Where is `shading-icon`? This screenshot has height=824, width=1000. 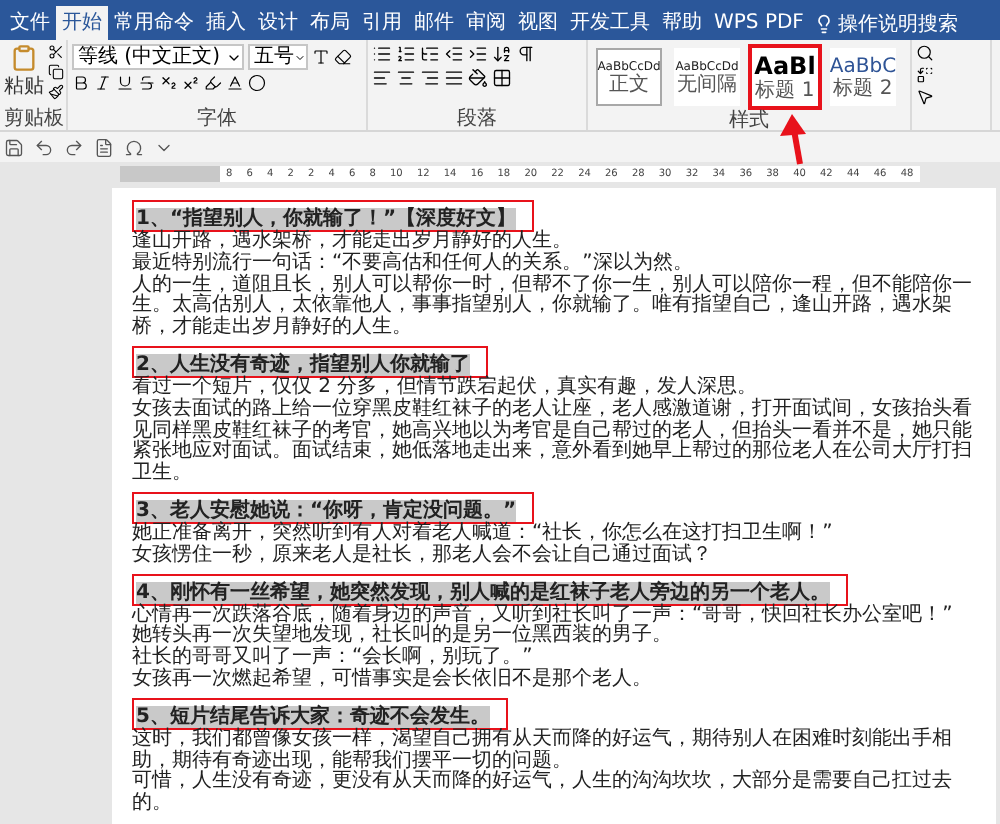
shading-icon is located at coordinates (478, 78).